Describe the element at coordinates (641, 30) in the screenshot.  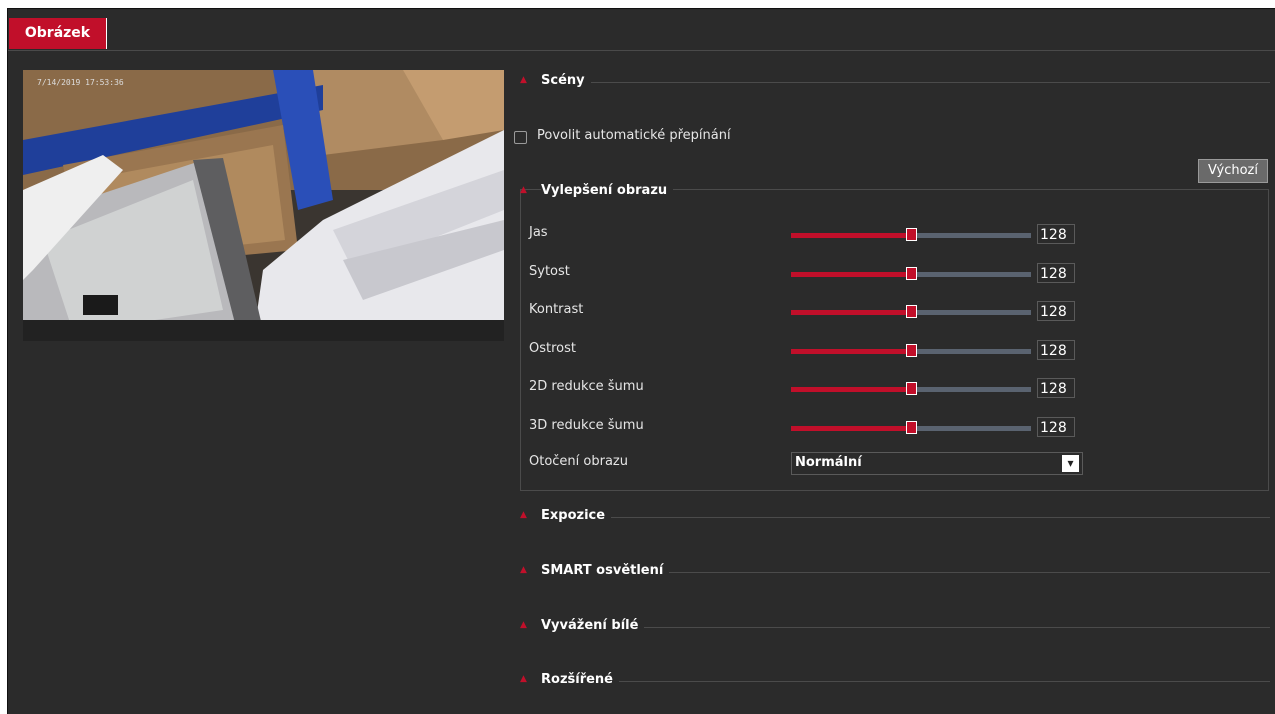
I see `tab-bar: Obrázek` at that location.